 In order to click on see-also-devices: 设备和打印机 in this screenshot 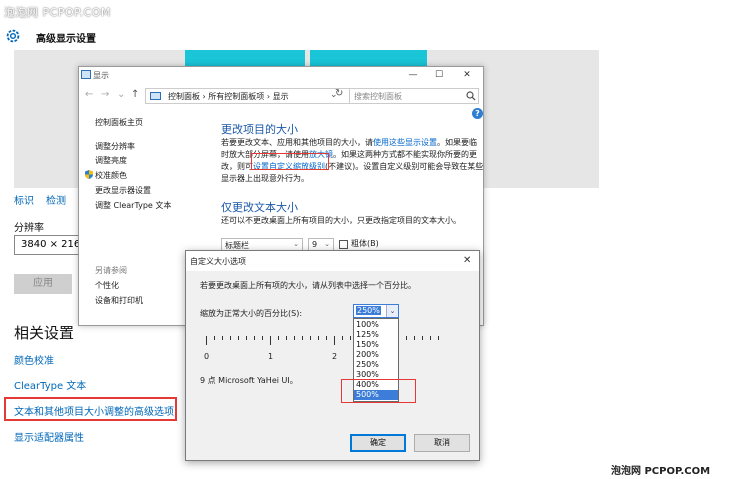, I will do `click(119, 300)`.